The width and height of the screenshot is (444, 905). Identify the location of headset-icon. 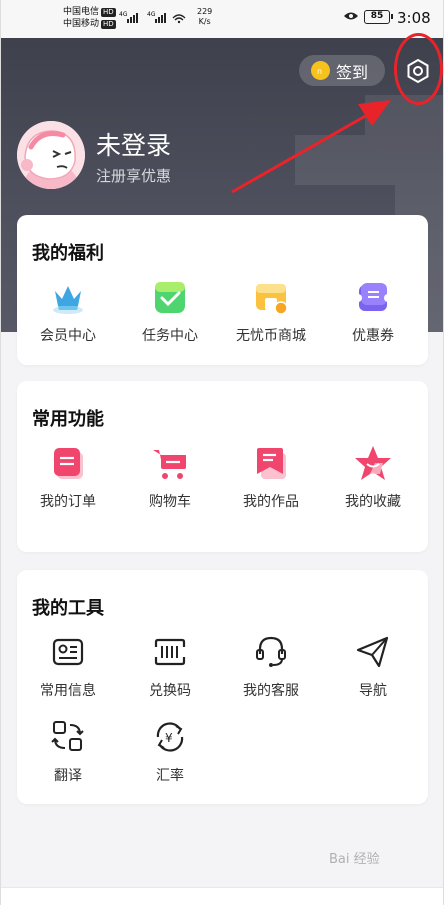
(271, 651).